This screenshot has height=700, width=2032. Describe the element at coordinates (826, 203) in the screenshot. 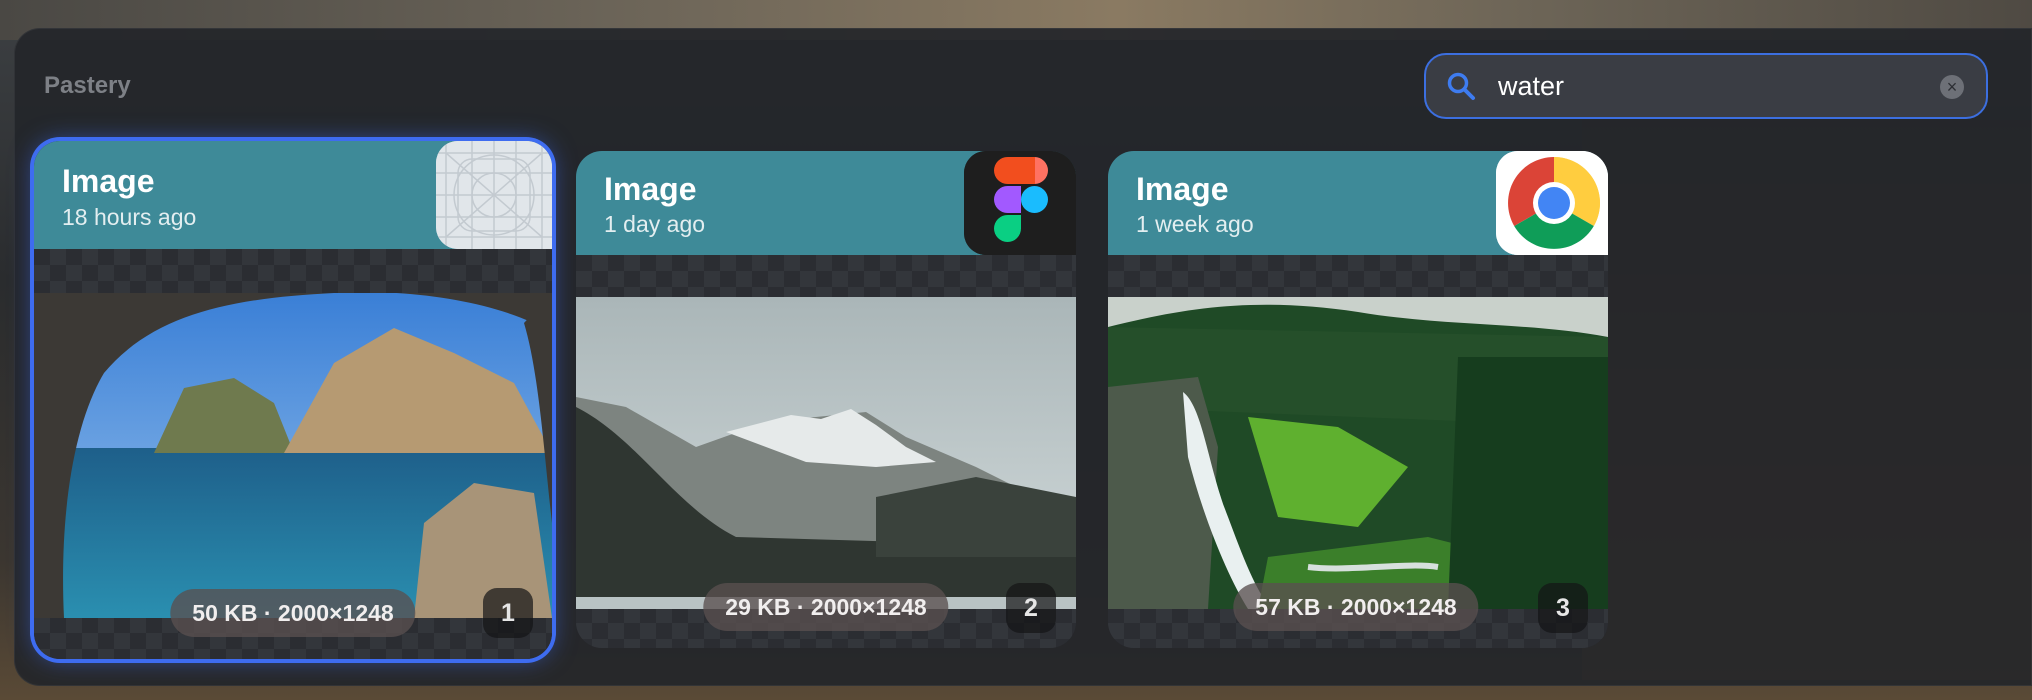

I see `item-header: Image 1 day ago` at that location.